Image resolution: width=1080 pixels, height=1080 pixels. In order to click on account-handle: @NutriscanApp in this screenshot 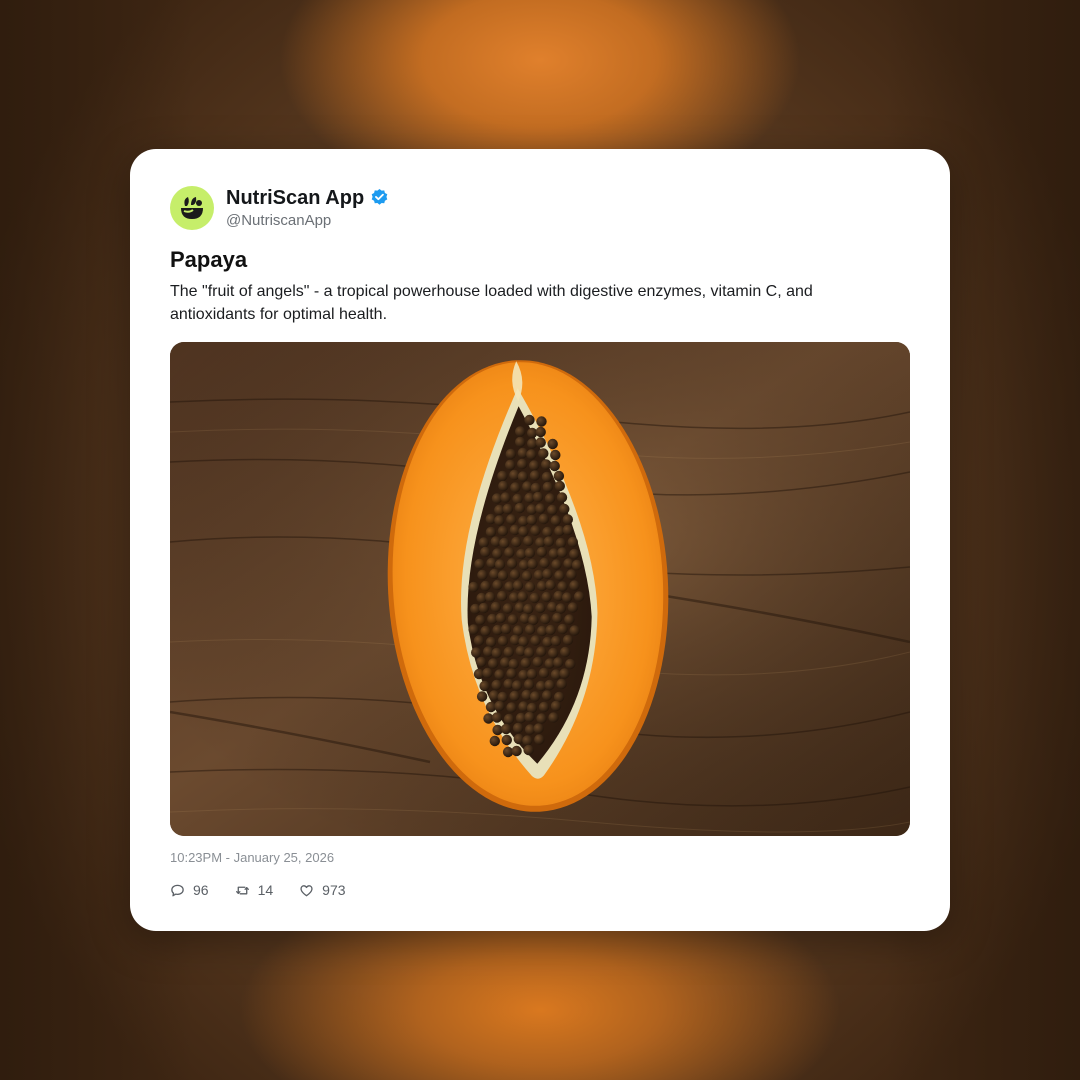, I will do `click(307, 221)`.